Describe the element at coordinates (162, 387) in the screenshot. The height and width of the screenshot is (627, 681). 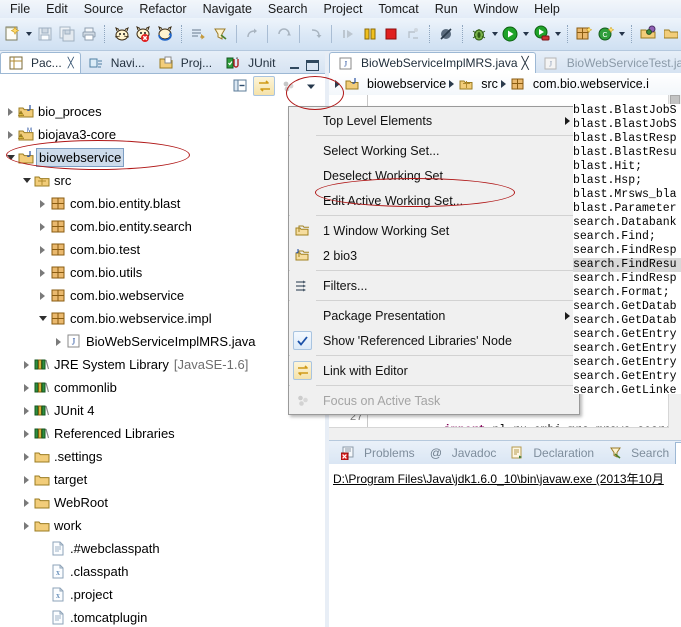
I see `tree-item-commonlib: commonlib` at that location.